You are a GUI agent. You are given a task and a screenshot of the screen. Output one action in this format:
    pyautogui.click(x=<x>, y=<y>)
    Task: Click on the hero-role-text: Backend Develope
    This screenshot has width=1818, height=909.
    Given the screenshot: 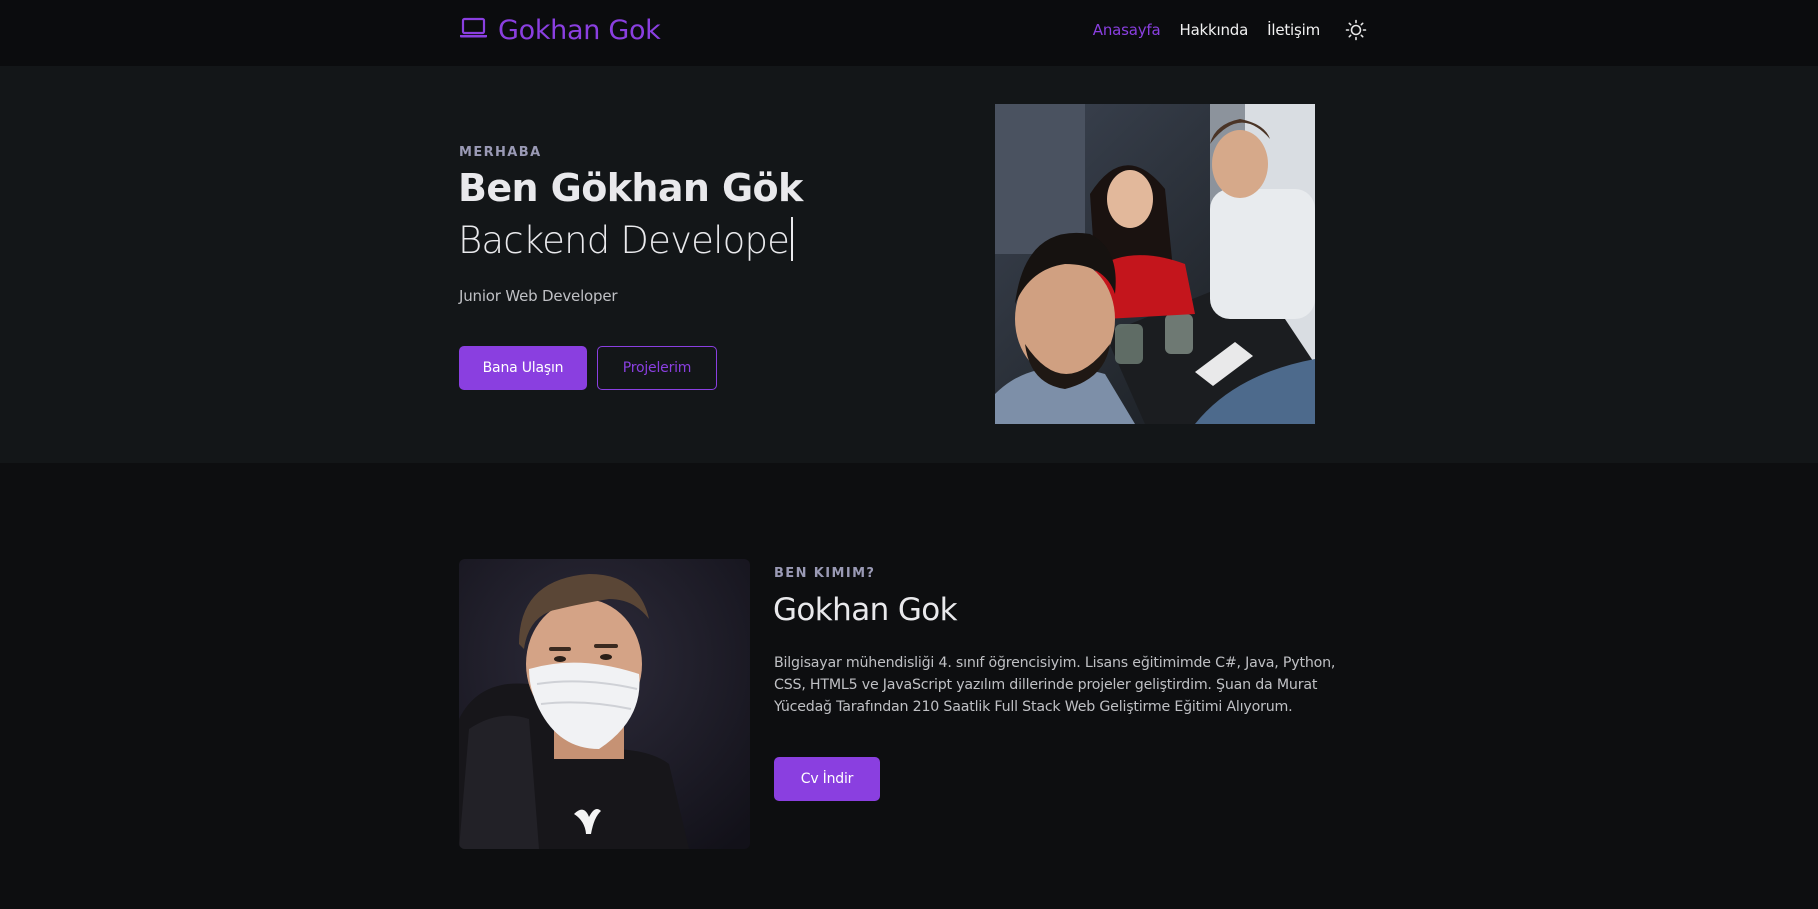 What is the action you would take?
    pyautogui.click(x=624, y=240)
    